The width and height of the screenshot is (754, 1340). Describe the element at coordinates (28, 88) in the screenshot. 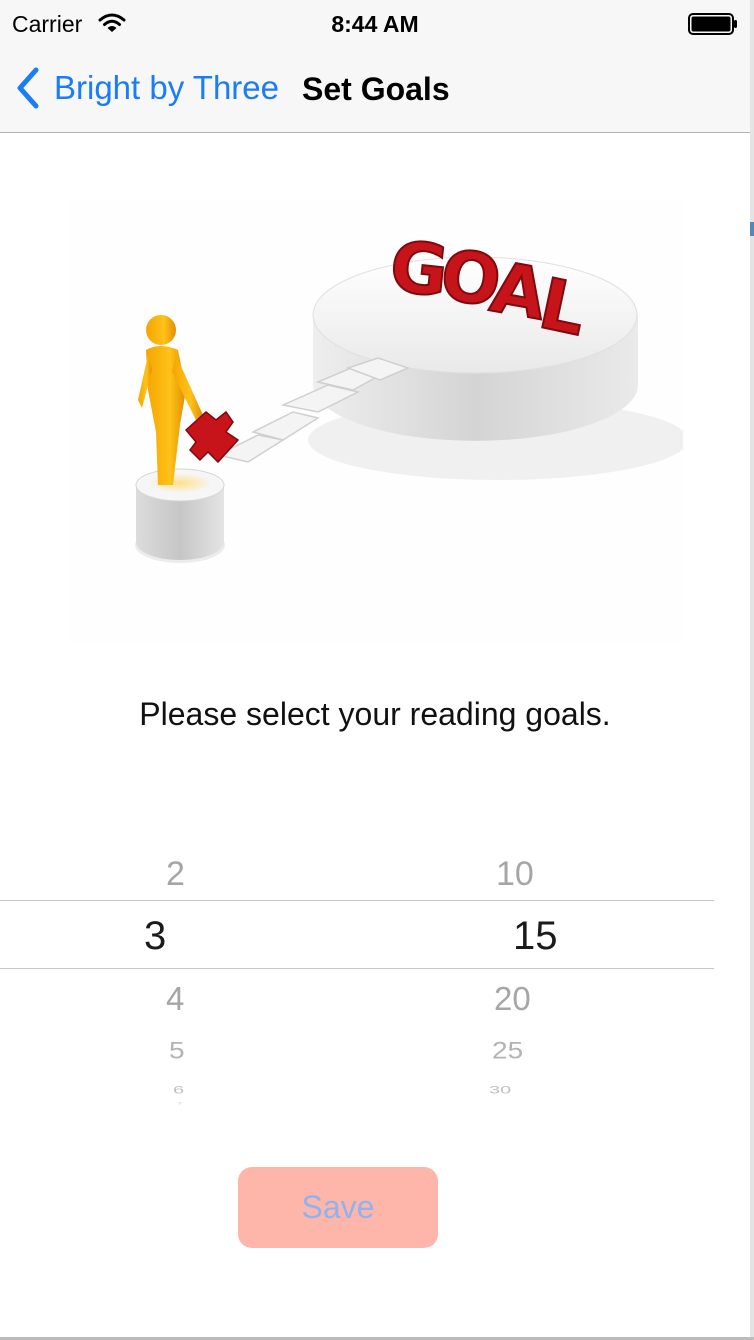

I see `chevron-left-icon` at that location.